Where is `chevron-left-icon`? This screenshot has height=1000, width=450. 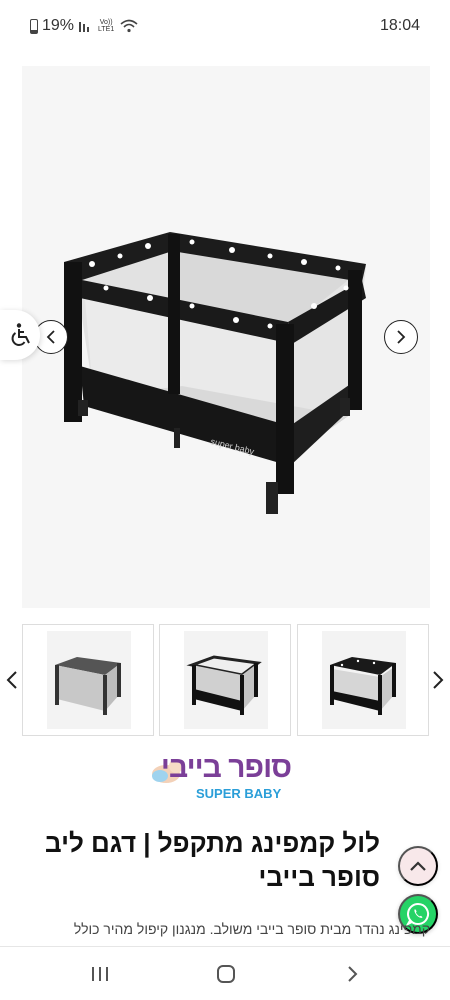
chevron-left-icon is located at coordinates (50, 337).